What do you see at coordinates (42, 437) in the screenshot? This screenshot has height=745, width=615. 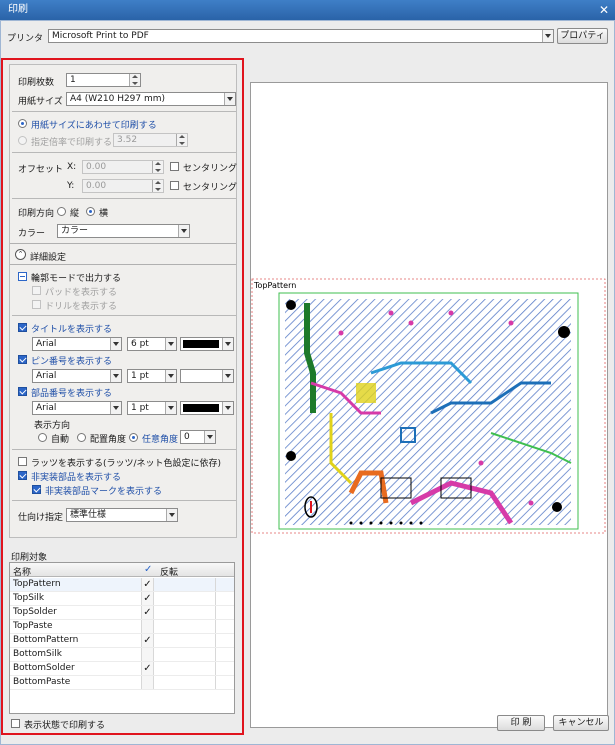 I see `auto-radio` at bounding box center [42, 437].